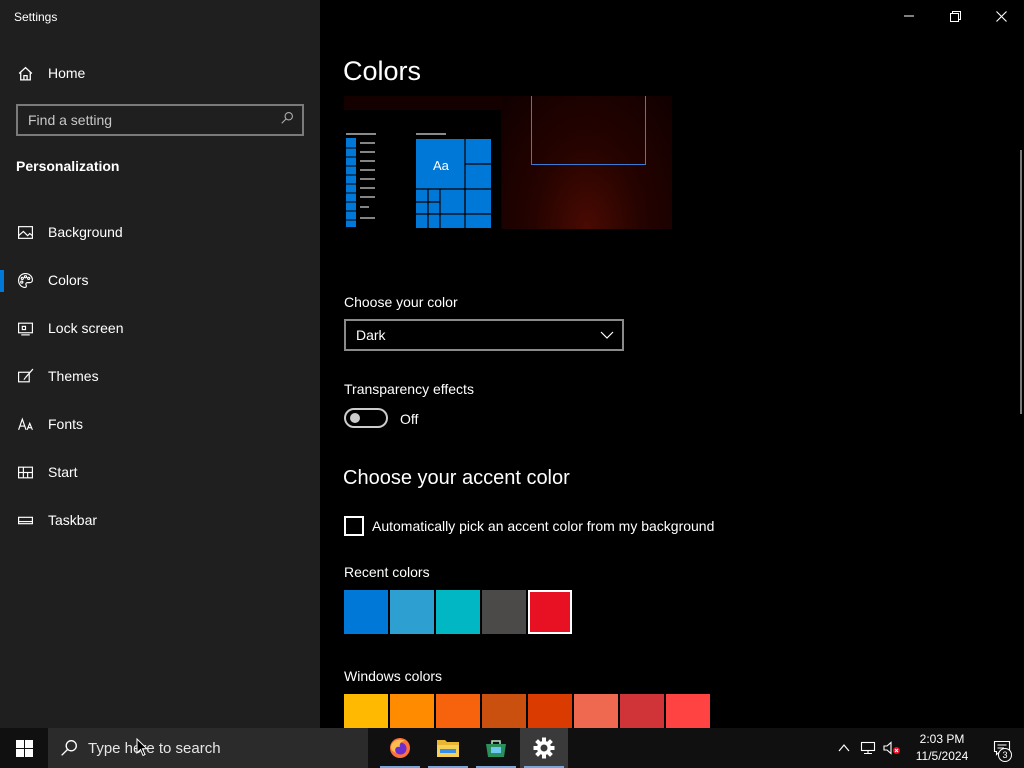 The image size is (1024, 768). Describe the element at coordinates (154, 120) in the screenshot. I see `settings-search-input` at that location.